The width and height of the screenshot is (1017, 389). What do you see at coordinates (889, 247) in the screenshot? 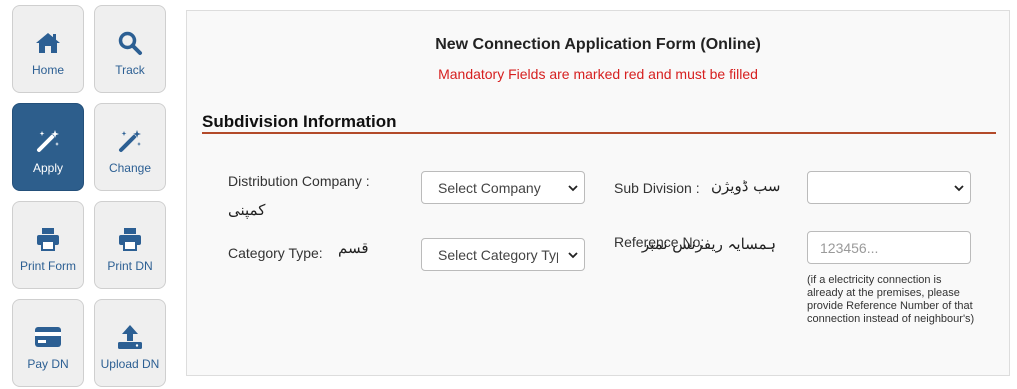
I see `reference-no-input` at bounding box center [889, 247].